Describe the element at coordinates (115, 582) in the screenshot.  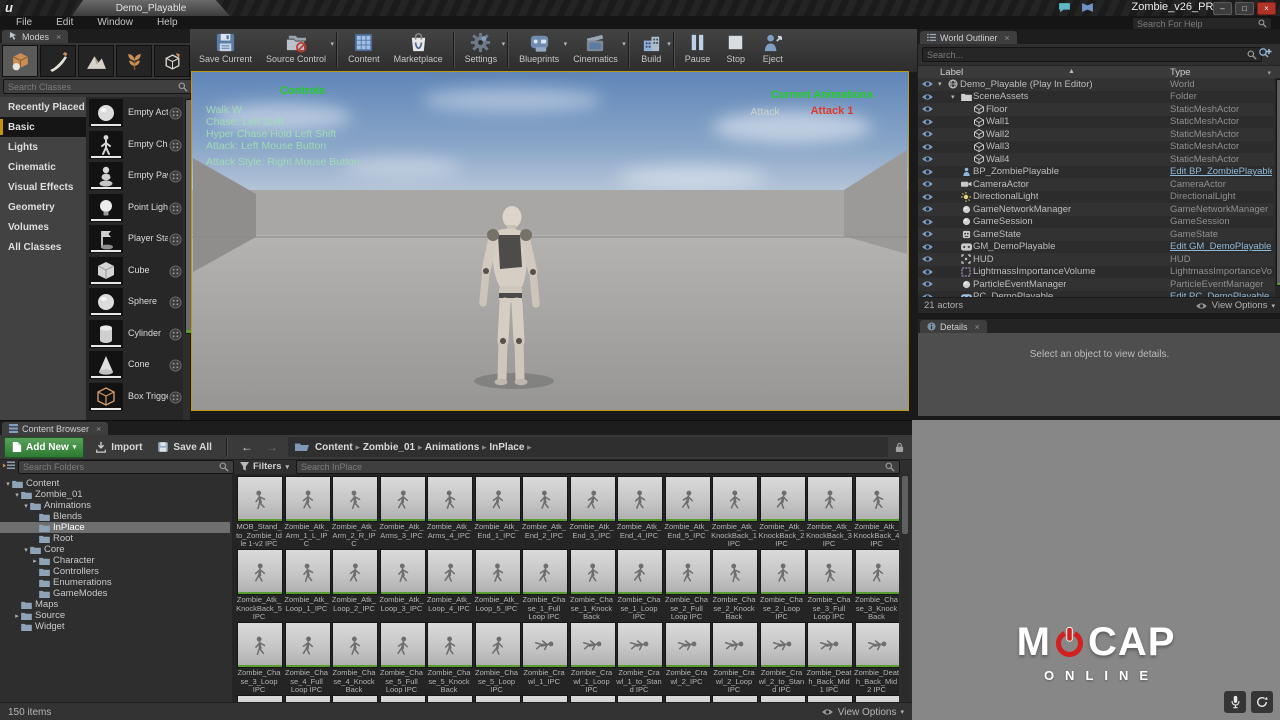
I see `folder-enumerations: Enumerations` at that location.